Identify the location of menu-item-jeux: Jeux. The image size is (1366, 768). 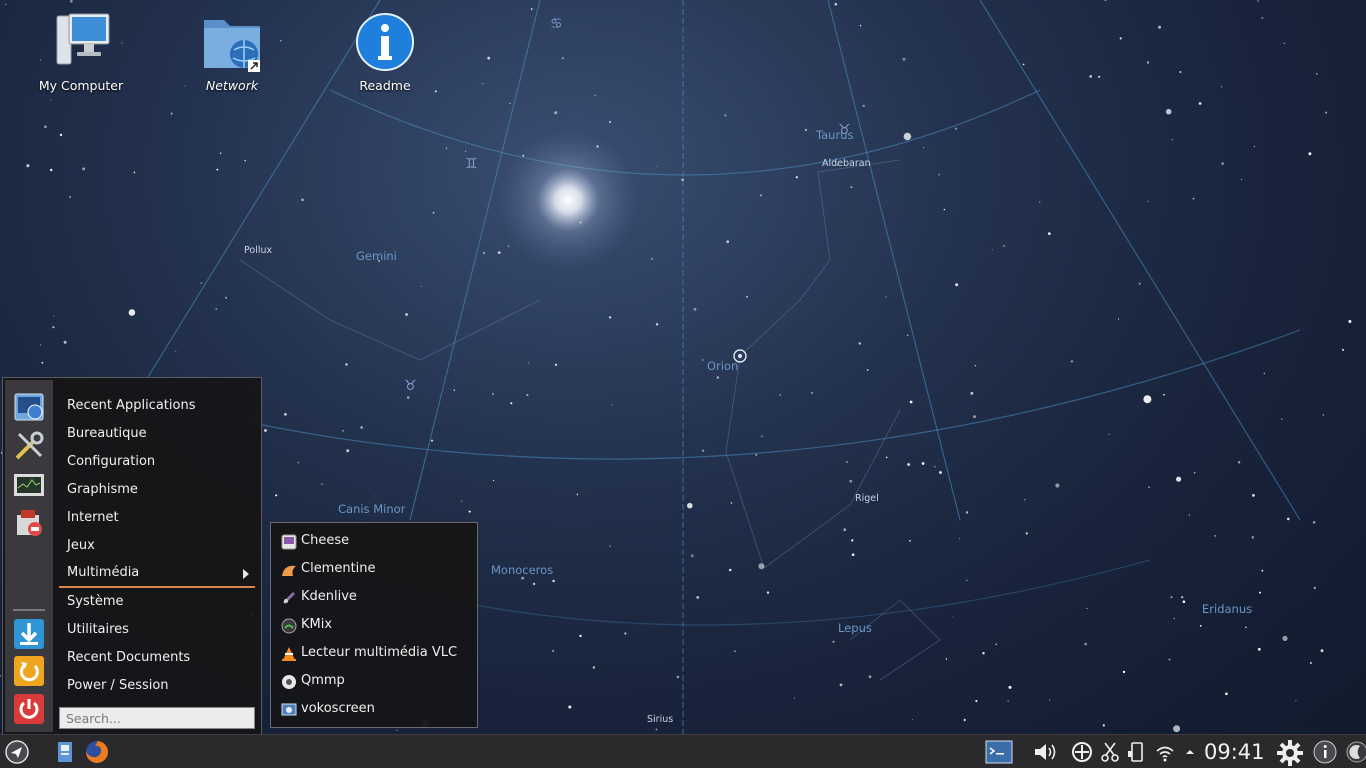
(157, 546).